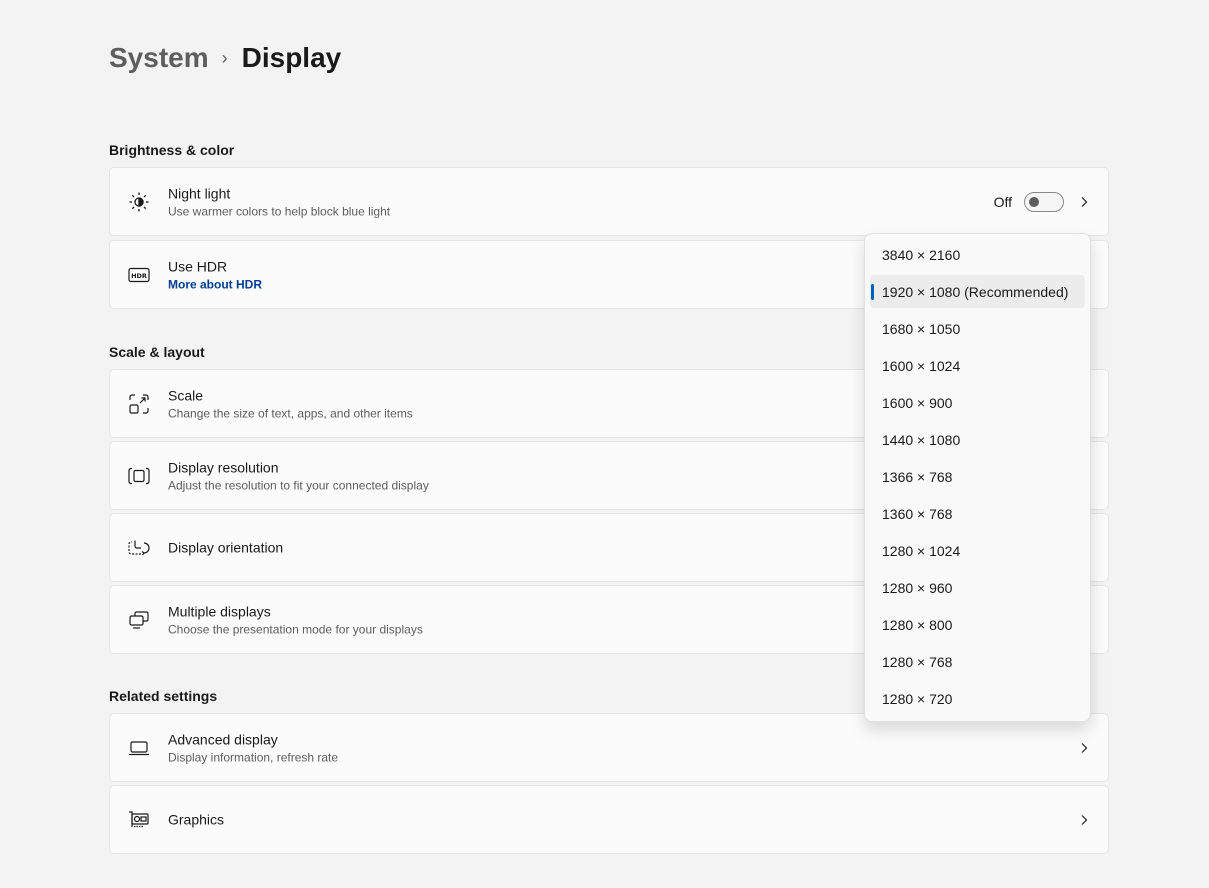  What do you see at coordinates (139, 404) in the screenshot?
I see `scale-icon` at bounding box center [139, 404].